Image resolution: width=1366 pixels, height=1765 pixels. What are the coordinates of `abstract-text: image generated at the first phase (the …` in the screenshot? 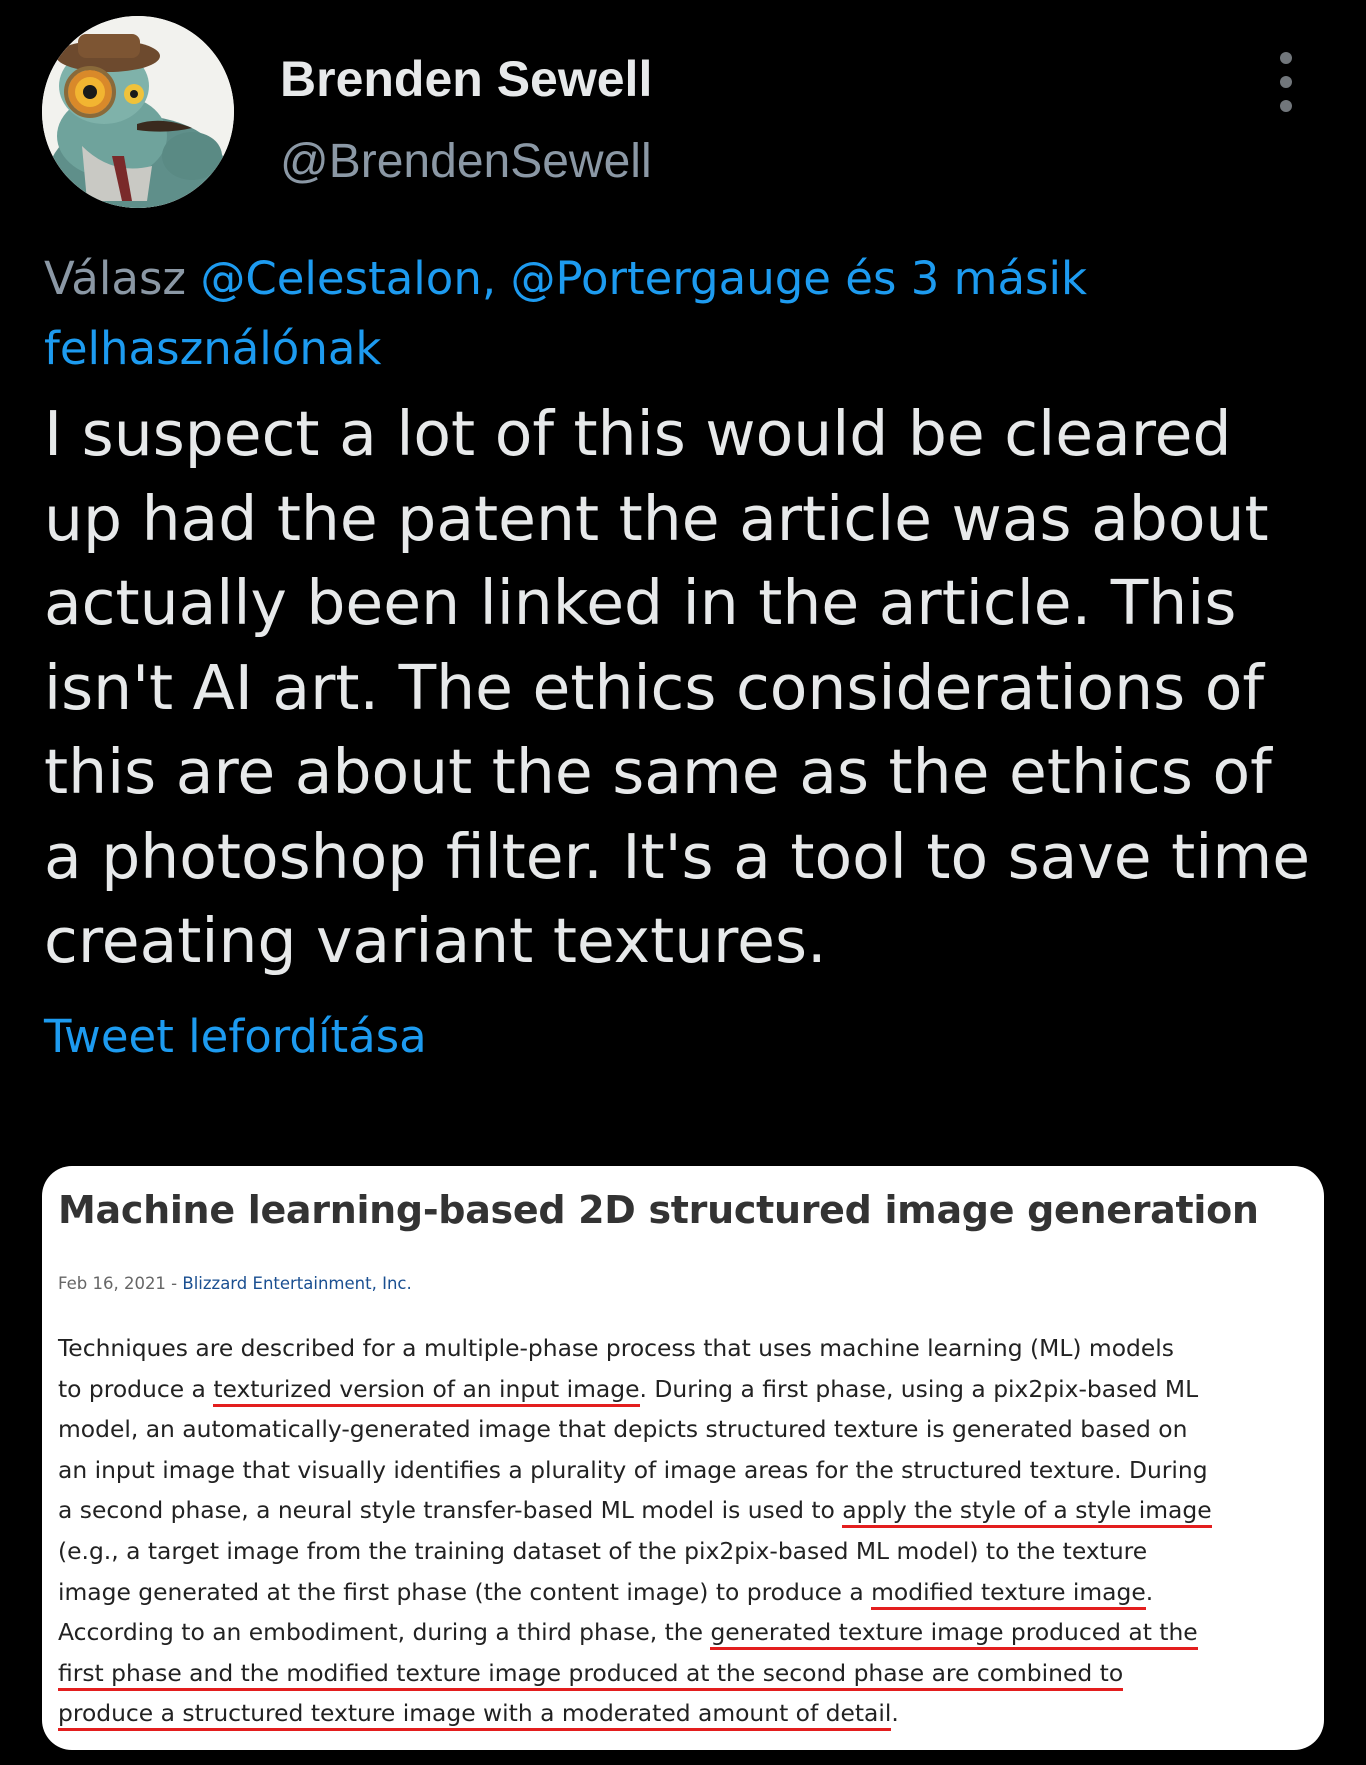 It's located at (465, 1591).